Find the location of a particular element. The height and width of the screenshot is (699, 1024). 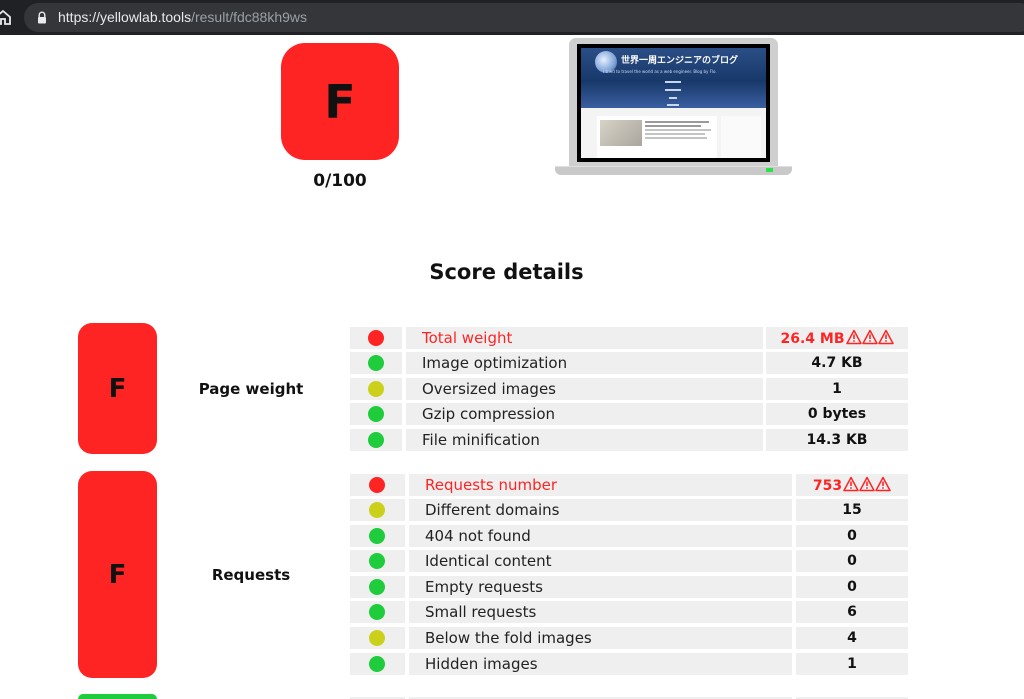

rule-name: Image optimization is located at coordinates (494, 363).